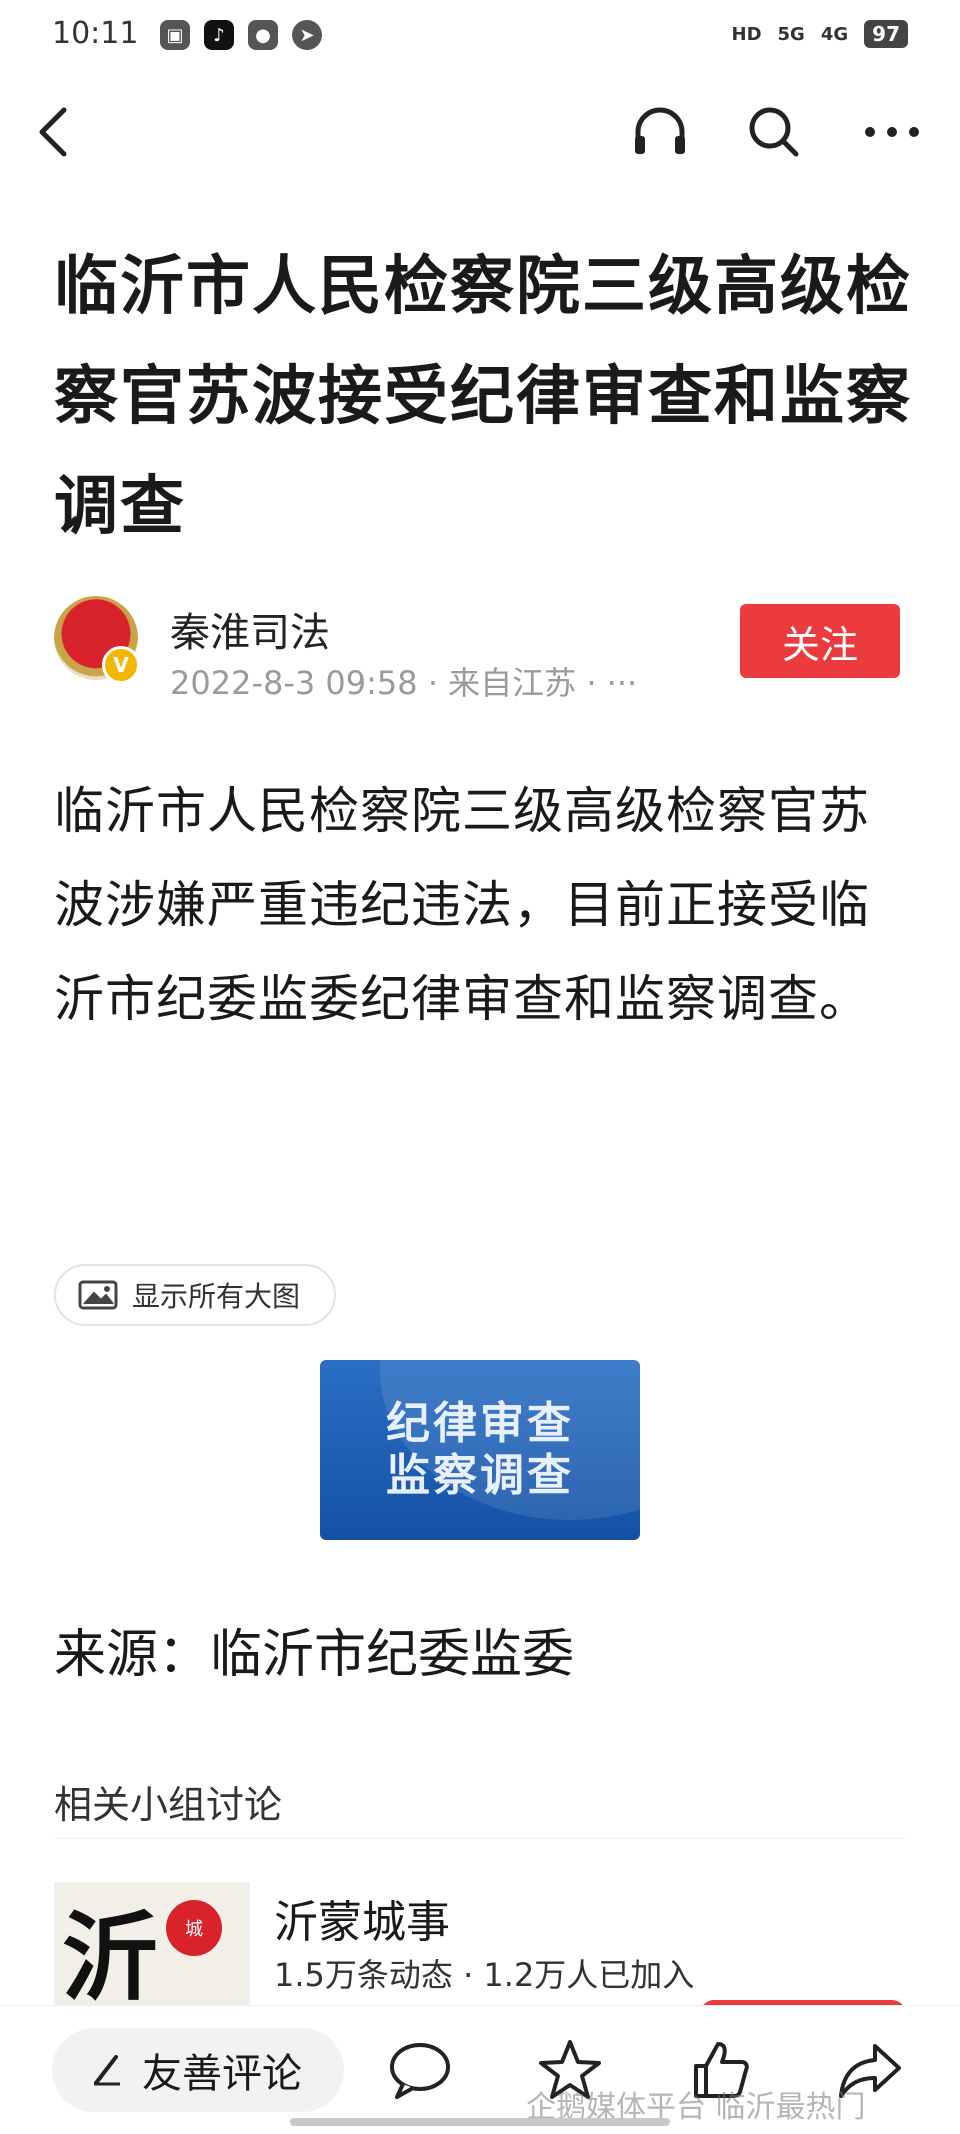 This screenshot has width=960, height=2134. Describe the element at coordinates (746, 34) in the screenshot. I see `hd-label: HD` at that location.